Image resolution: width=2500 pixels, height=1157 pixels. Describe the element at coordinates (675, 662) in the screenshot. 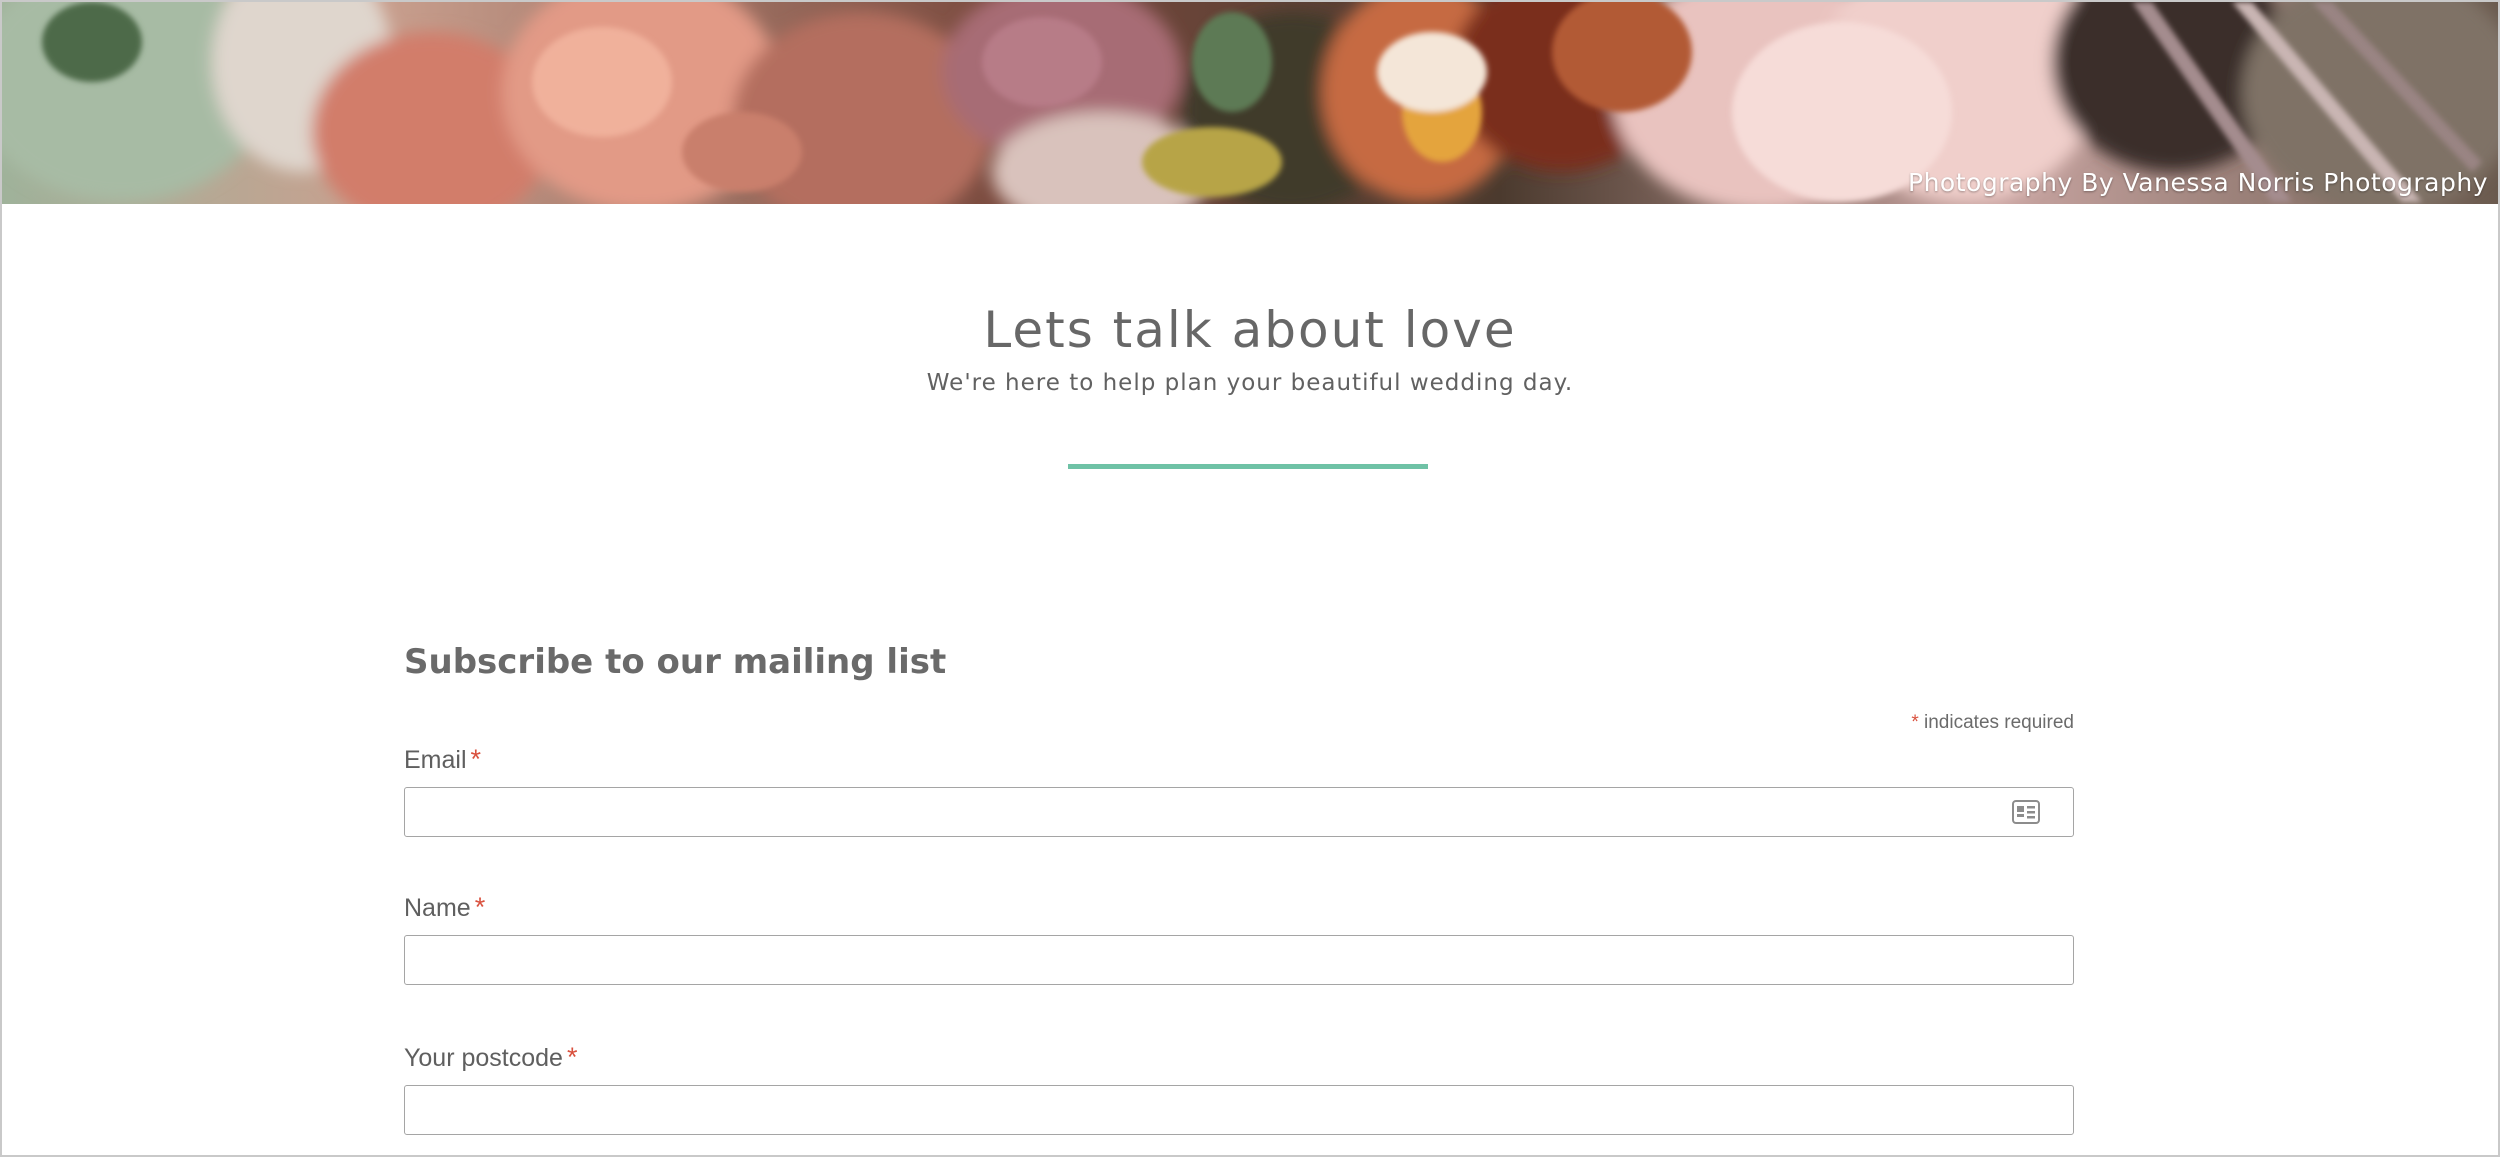

I see `form-heading: Subscribe to our mailing list` at that location.